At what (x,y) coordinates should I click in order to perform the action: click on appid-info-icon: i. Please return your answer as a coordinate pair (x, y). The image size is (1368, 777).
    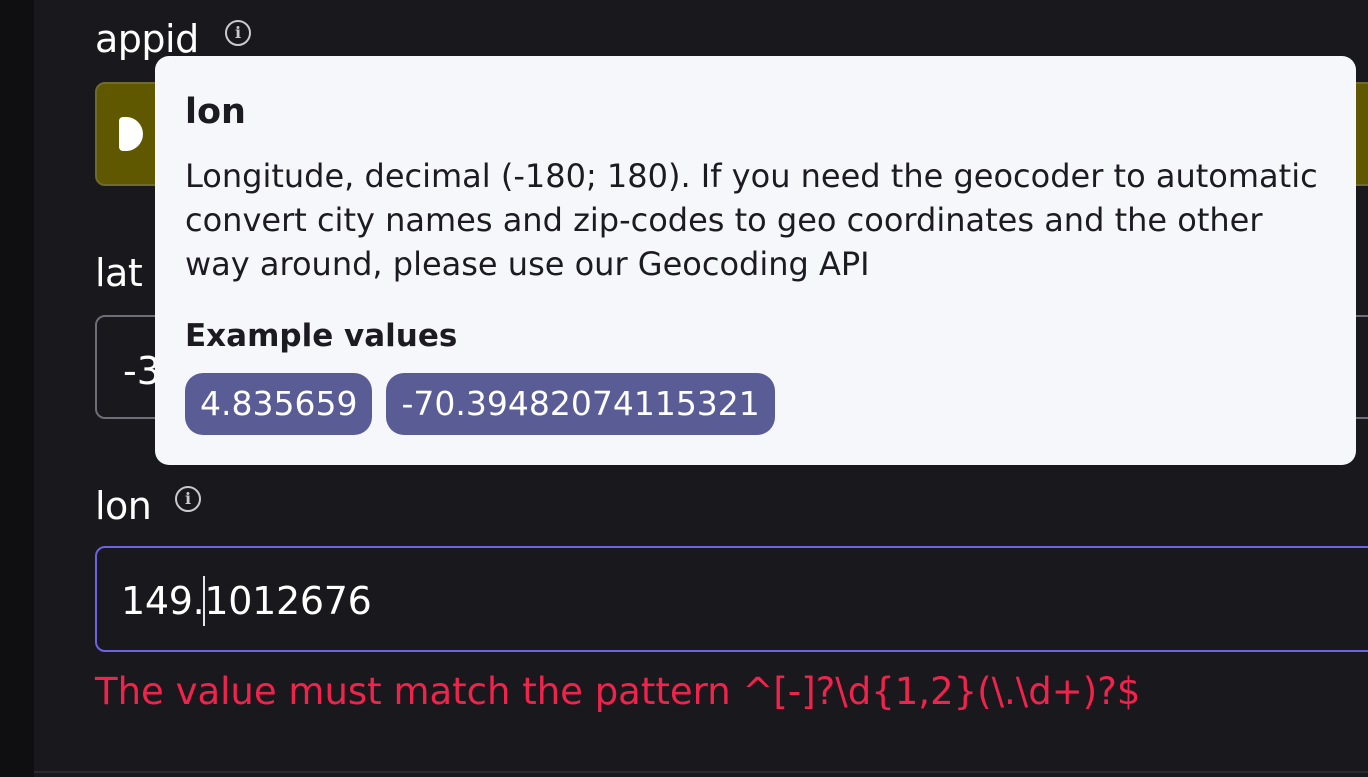
    Looking at the image, I should click on (238, 33).